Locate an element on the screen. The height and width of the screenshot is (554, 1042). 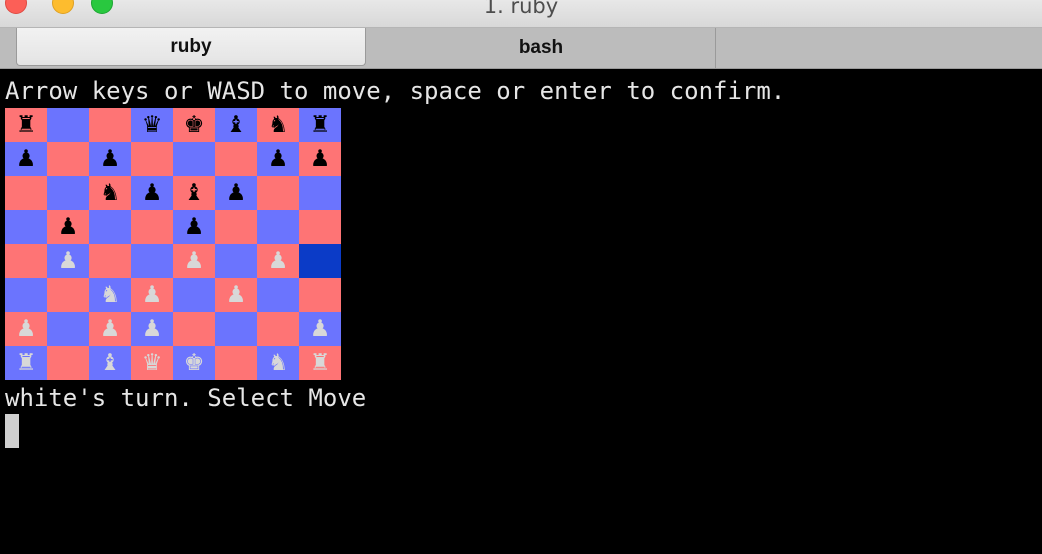
tab-bar-empty-area is located at coordinates (879, 48).